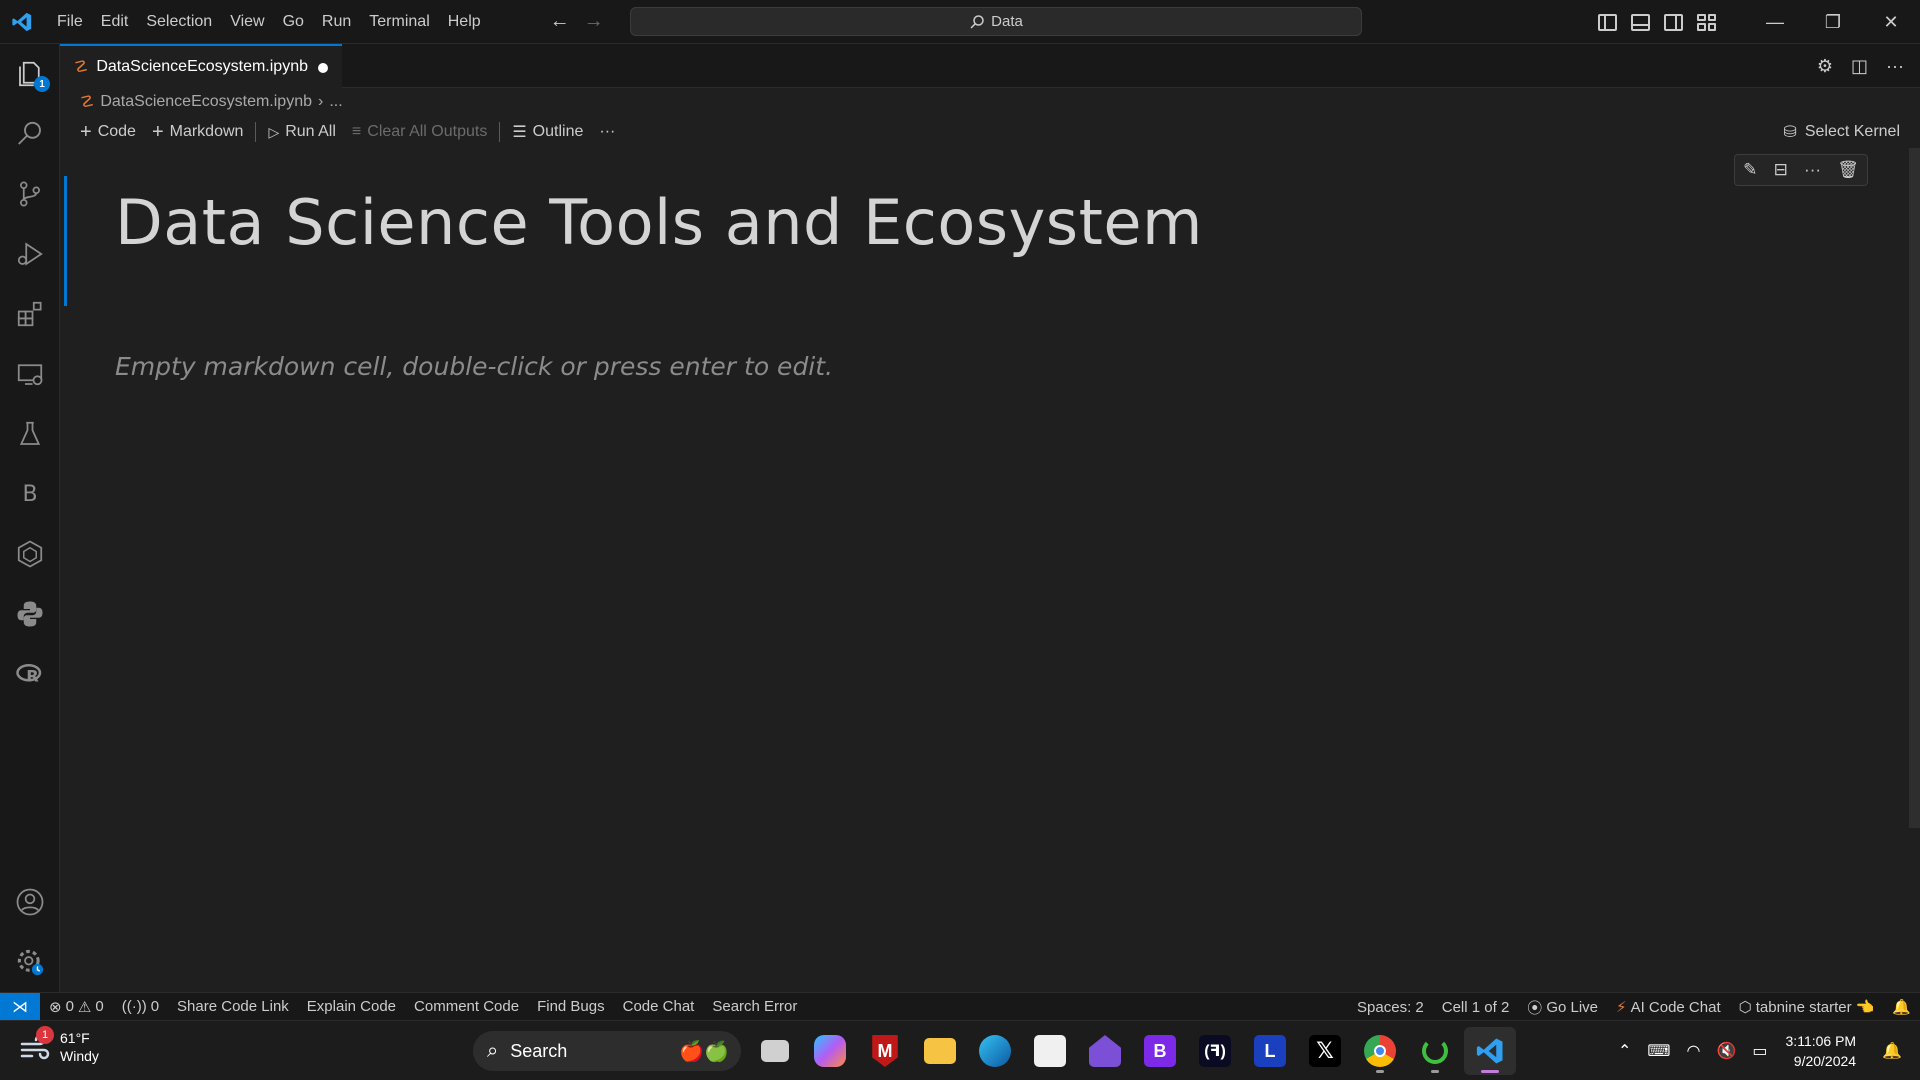  What do you see at coordinates (198, 132) in the screenshot?
I see `add-markdown-cell-button: + Markdown` at bounding box center [198, 132].